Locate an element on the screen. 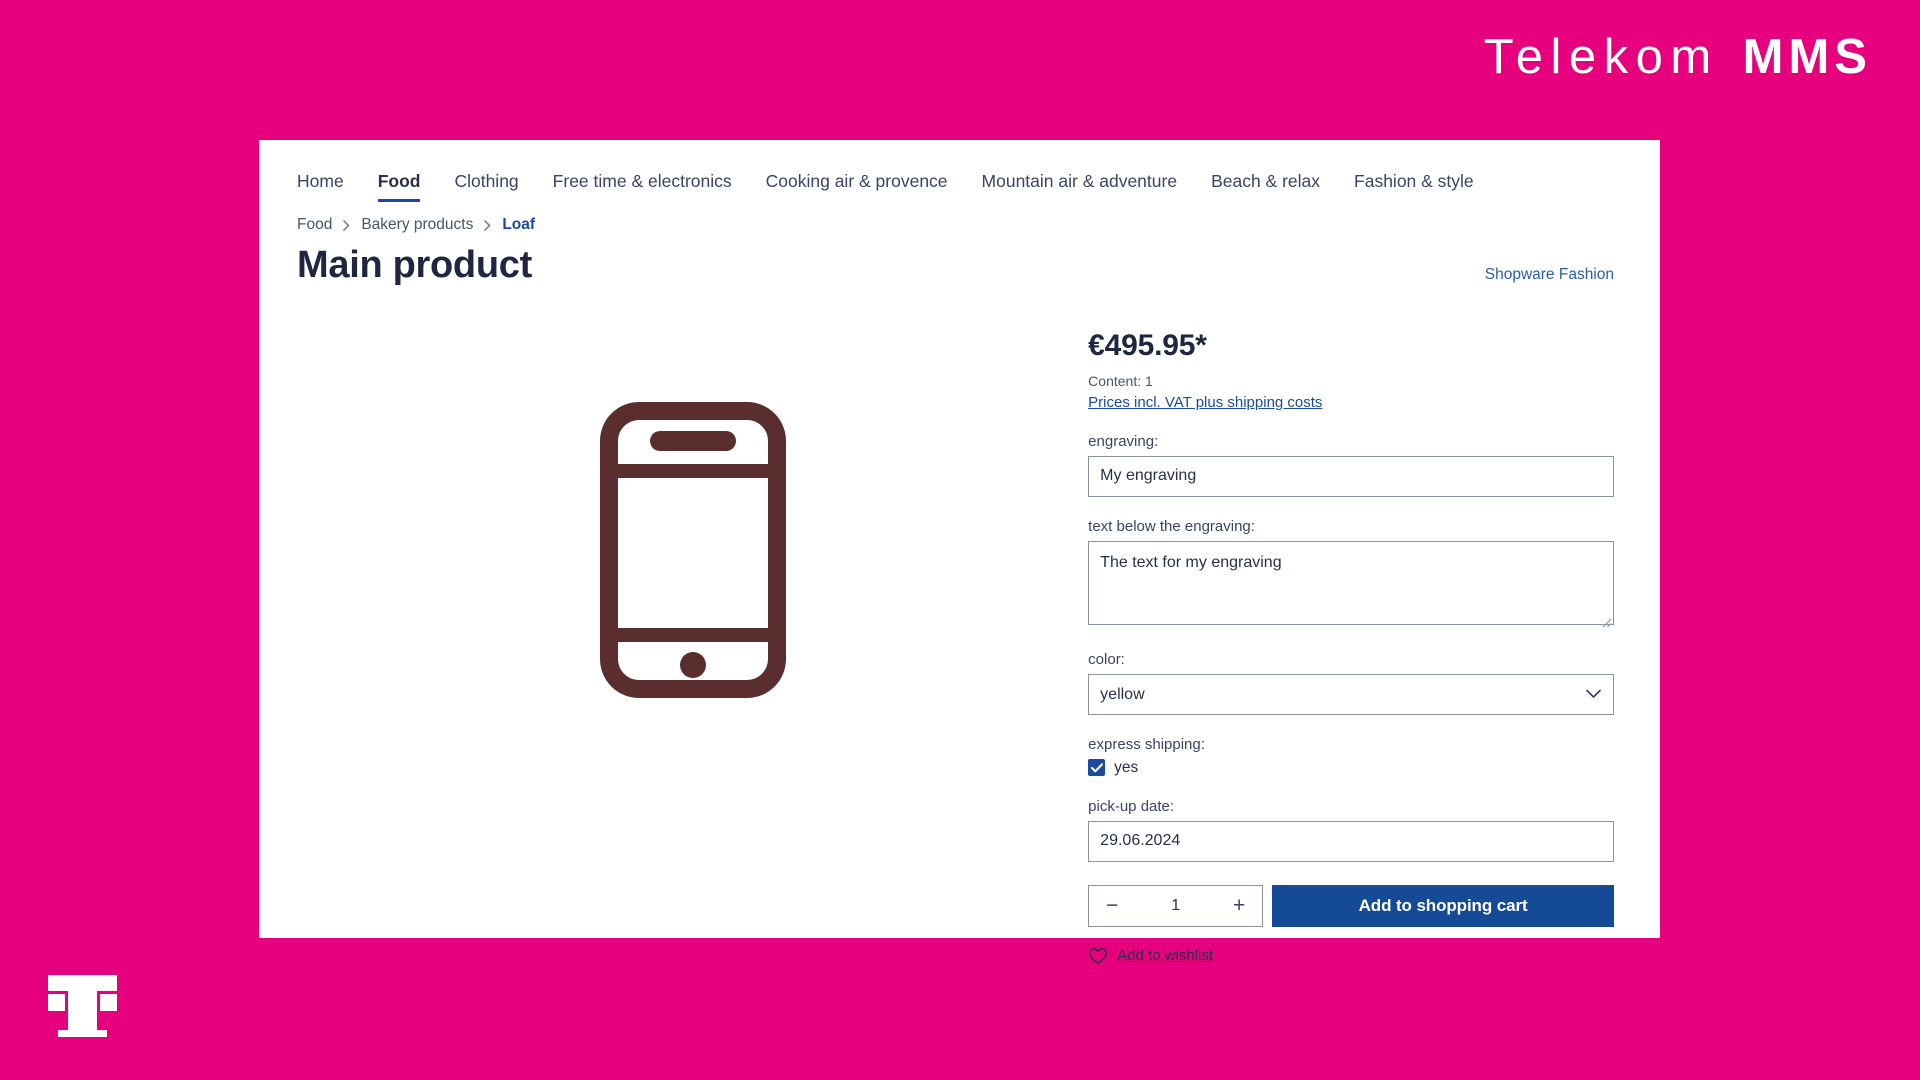  nav-item-cooking-air-provence: Cooking air & provence is located at coordinates (857, 184).